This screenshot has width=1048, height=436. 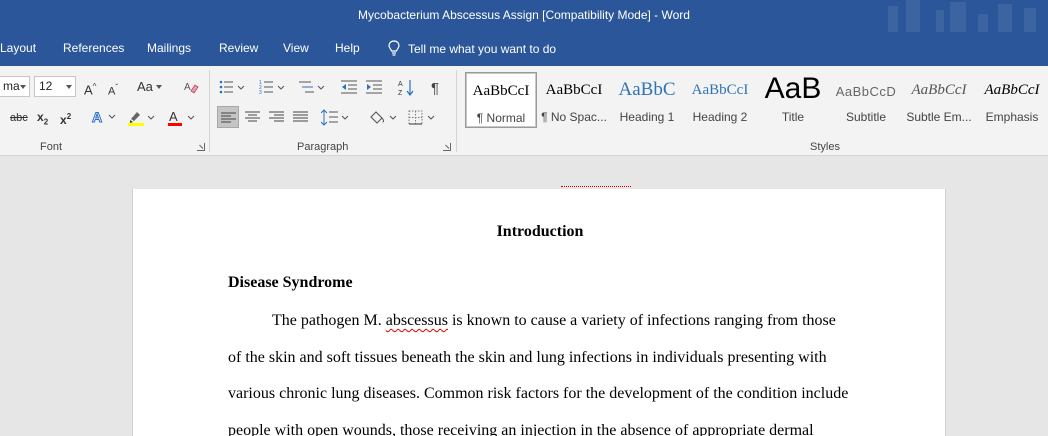 I want to click on change-case-button: Aa, so click(x=149, y=87).